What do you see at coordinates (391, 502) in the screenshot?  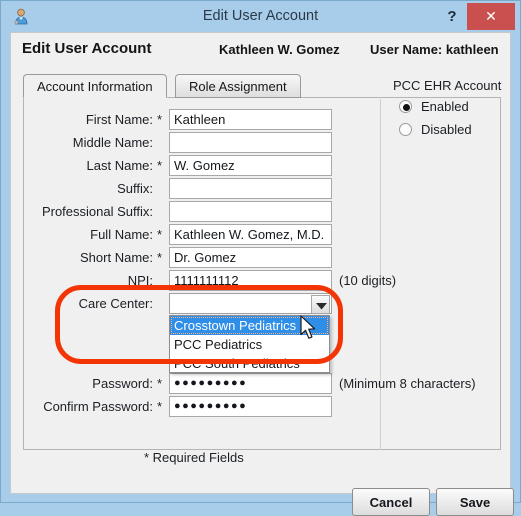 I see `cancel-button: Cancel` at bounding box center [391, 502].